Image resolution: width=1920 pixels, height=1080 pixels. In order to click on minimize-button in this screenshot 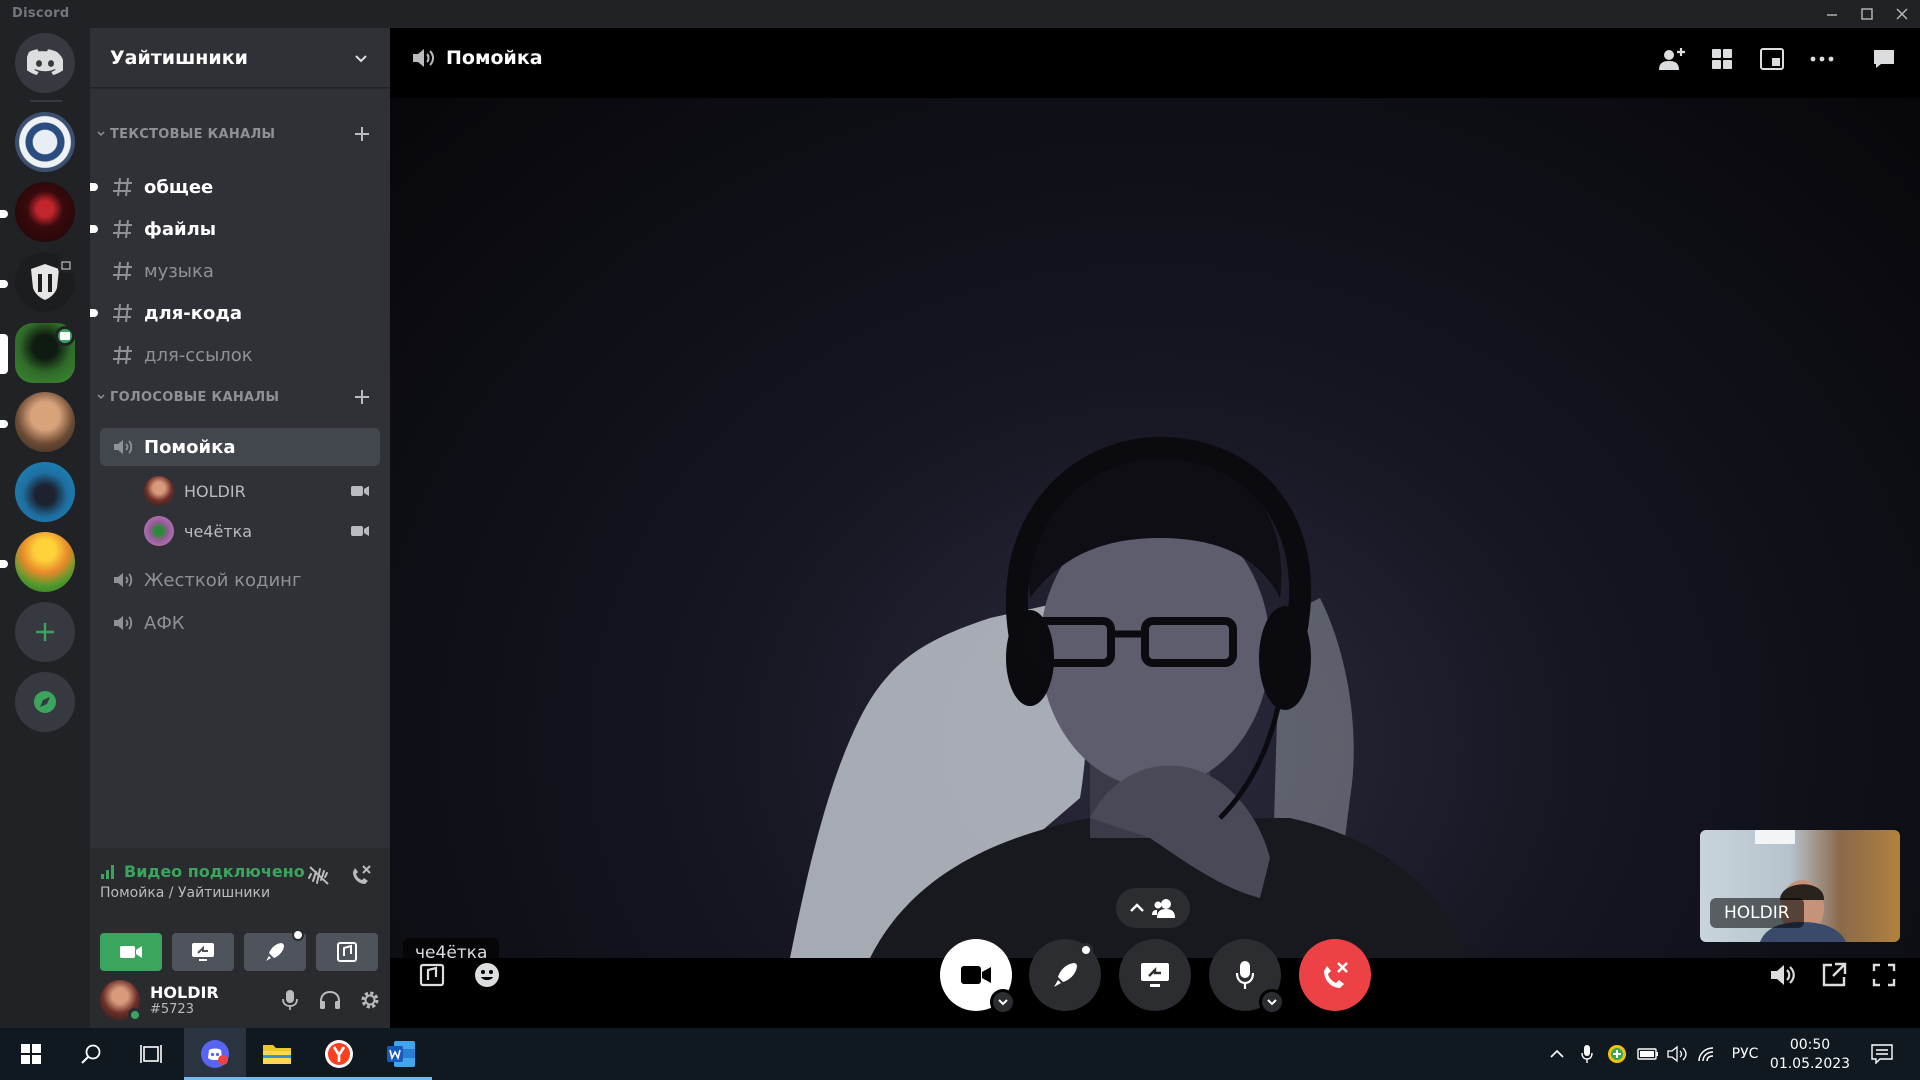, I will do `click(1832, 14)`.